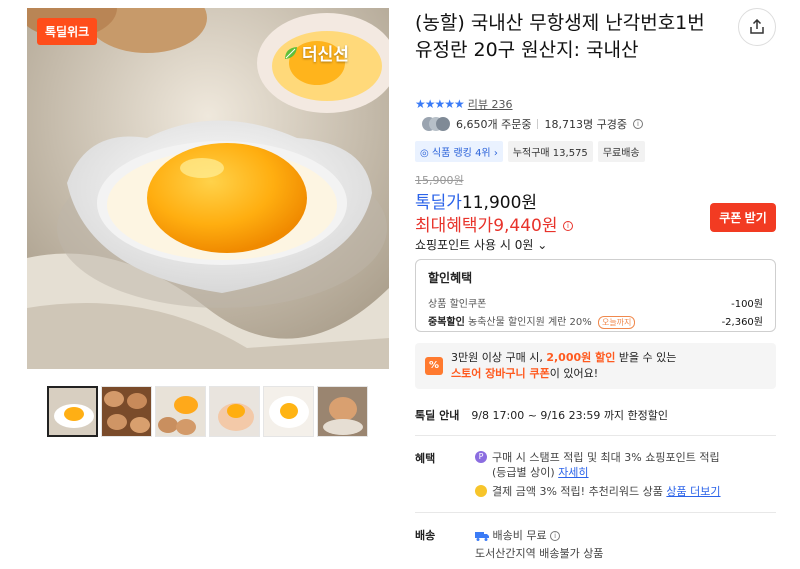  I want to click on promo-text: 받을 수 있는, so click(647, 357).